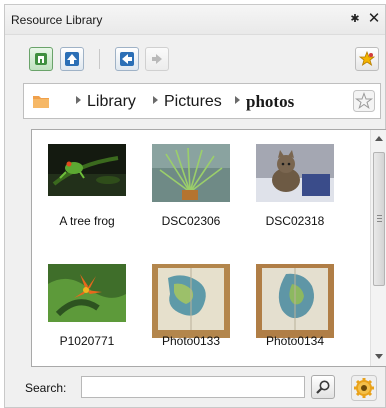 The height and width of the screenshot is (408, 386). What do you see at coordinates (41, 101) in the screenshot?
I see `folder-icon` at bounding box center [41, 101].